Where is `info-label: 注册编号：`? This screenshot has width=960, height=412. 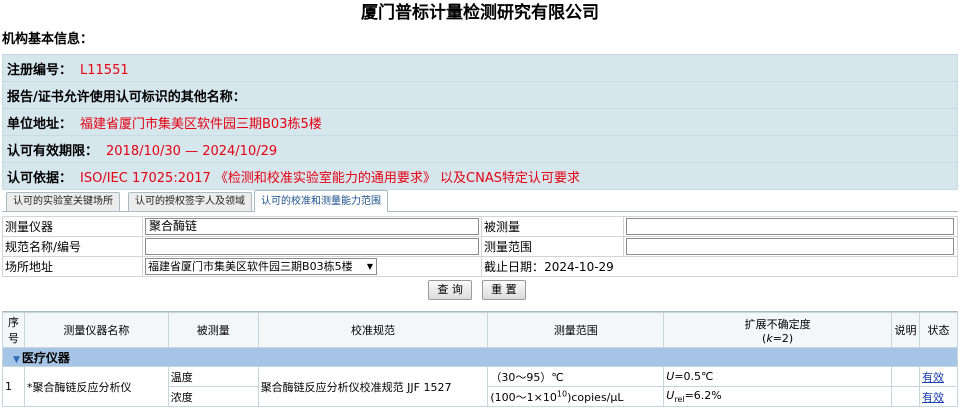
info-label: 注册编号： is located at coordinates (40, 70).